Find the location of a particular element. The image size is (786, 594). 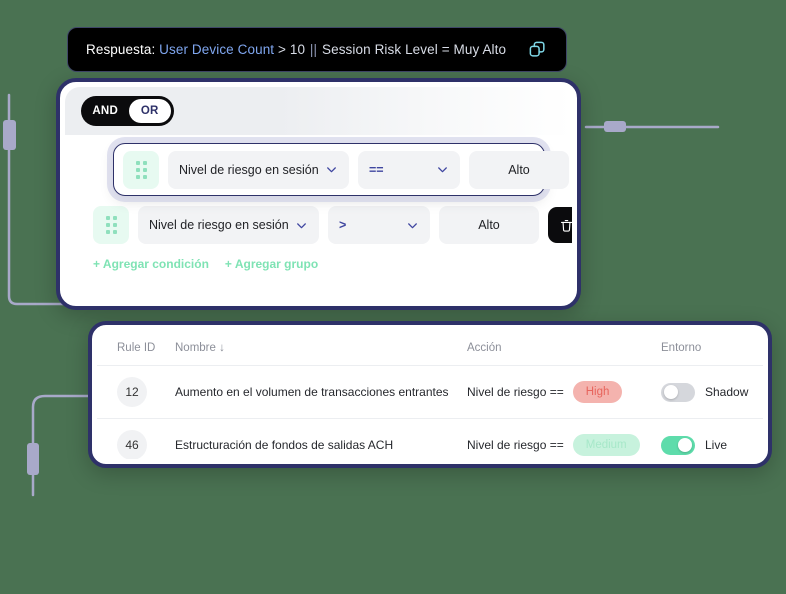

delete-condition-button is located at coordinates (560, 225).